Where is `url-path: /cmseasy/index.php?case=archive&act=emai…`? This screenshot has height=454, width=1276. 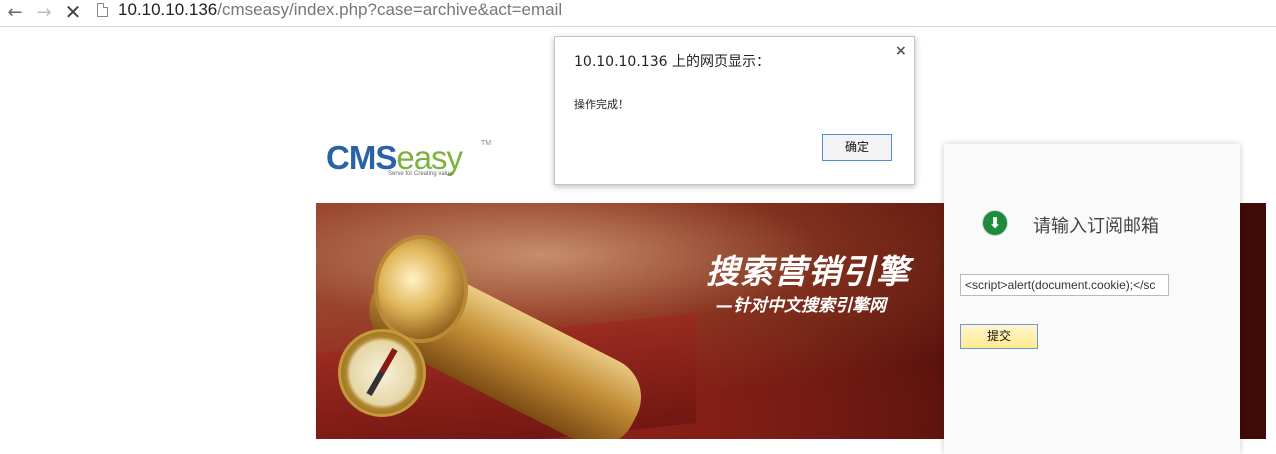 url-path: /cmseasy/index.php?case=archive&act=emai… is located at coordinates (390, 9).